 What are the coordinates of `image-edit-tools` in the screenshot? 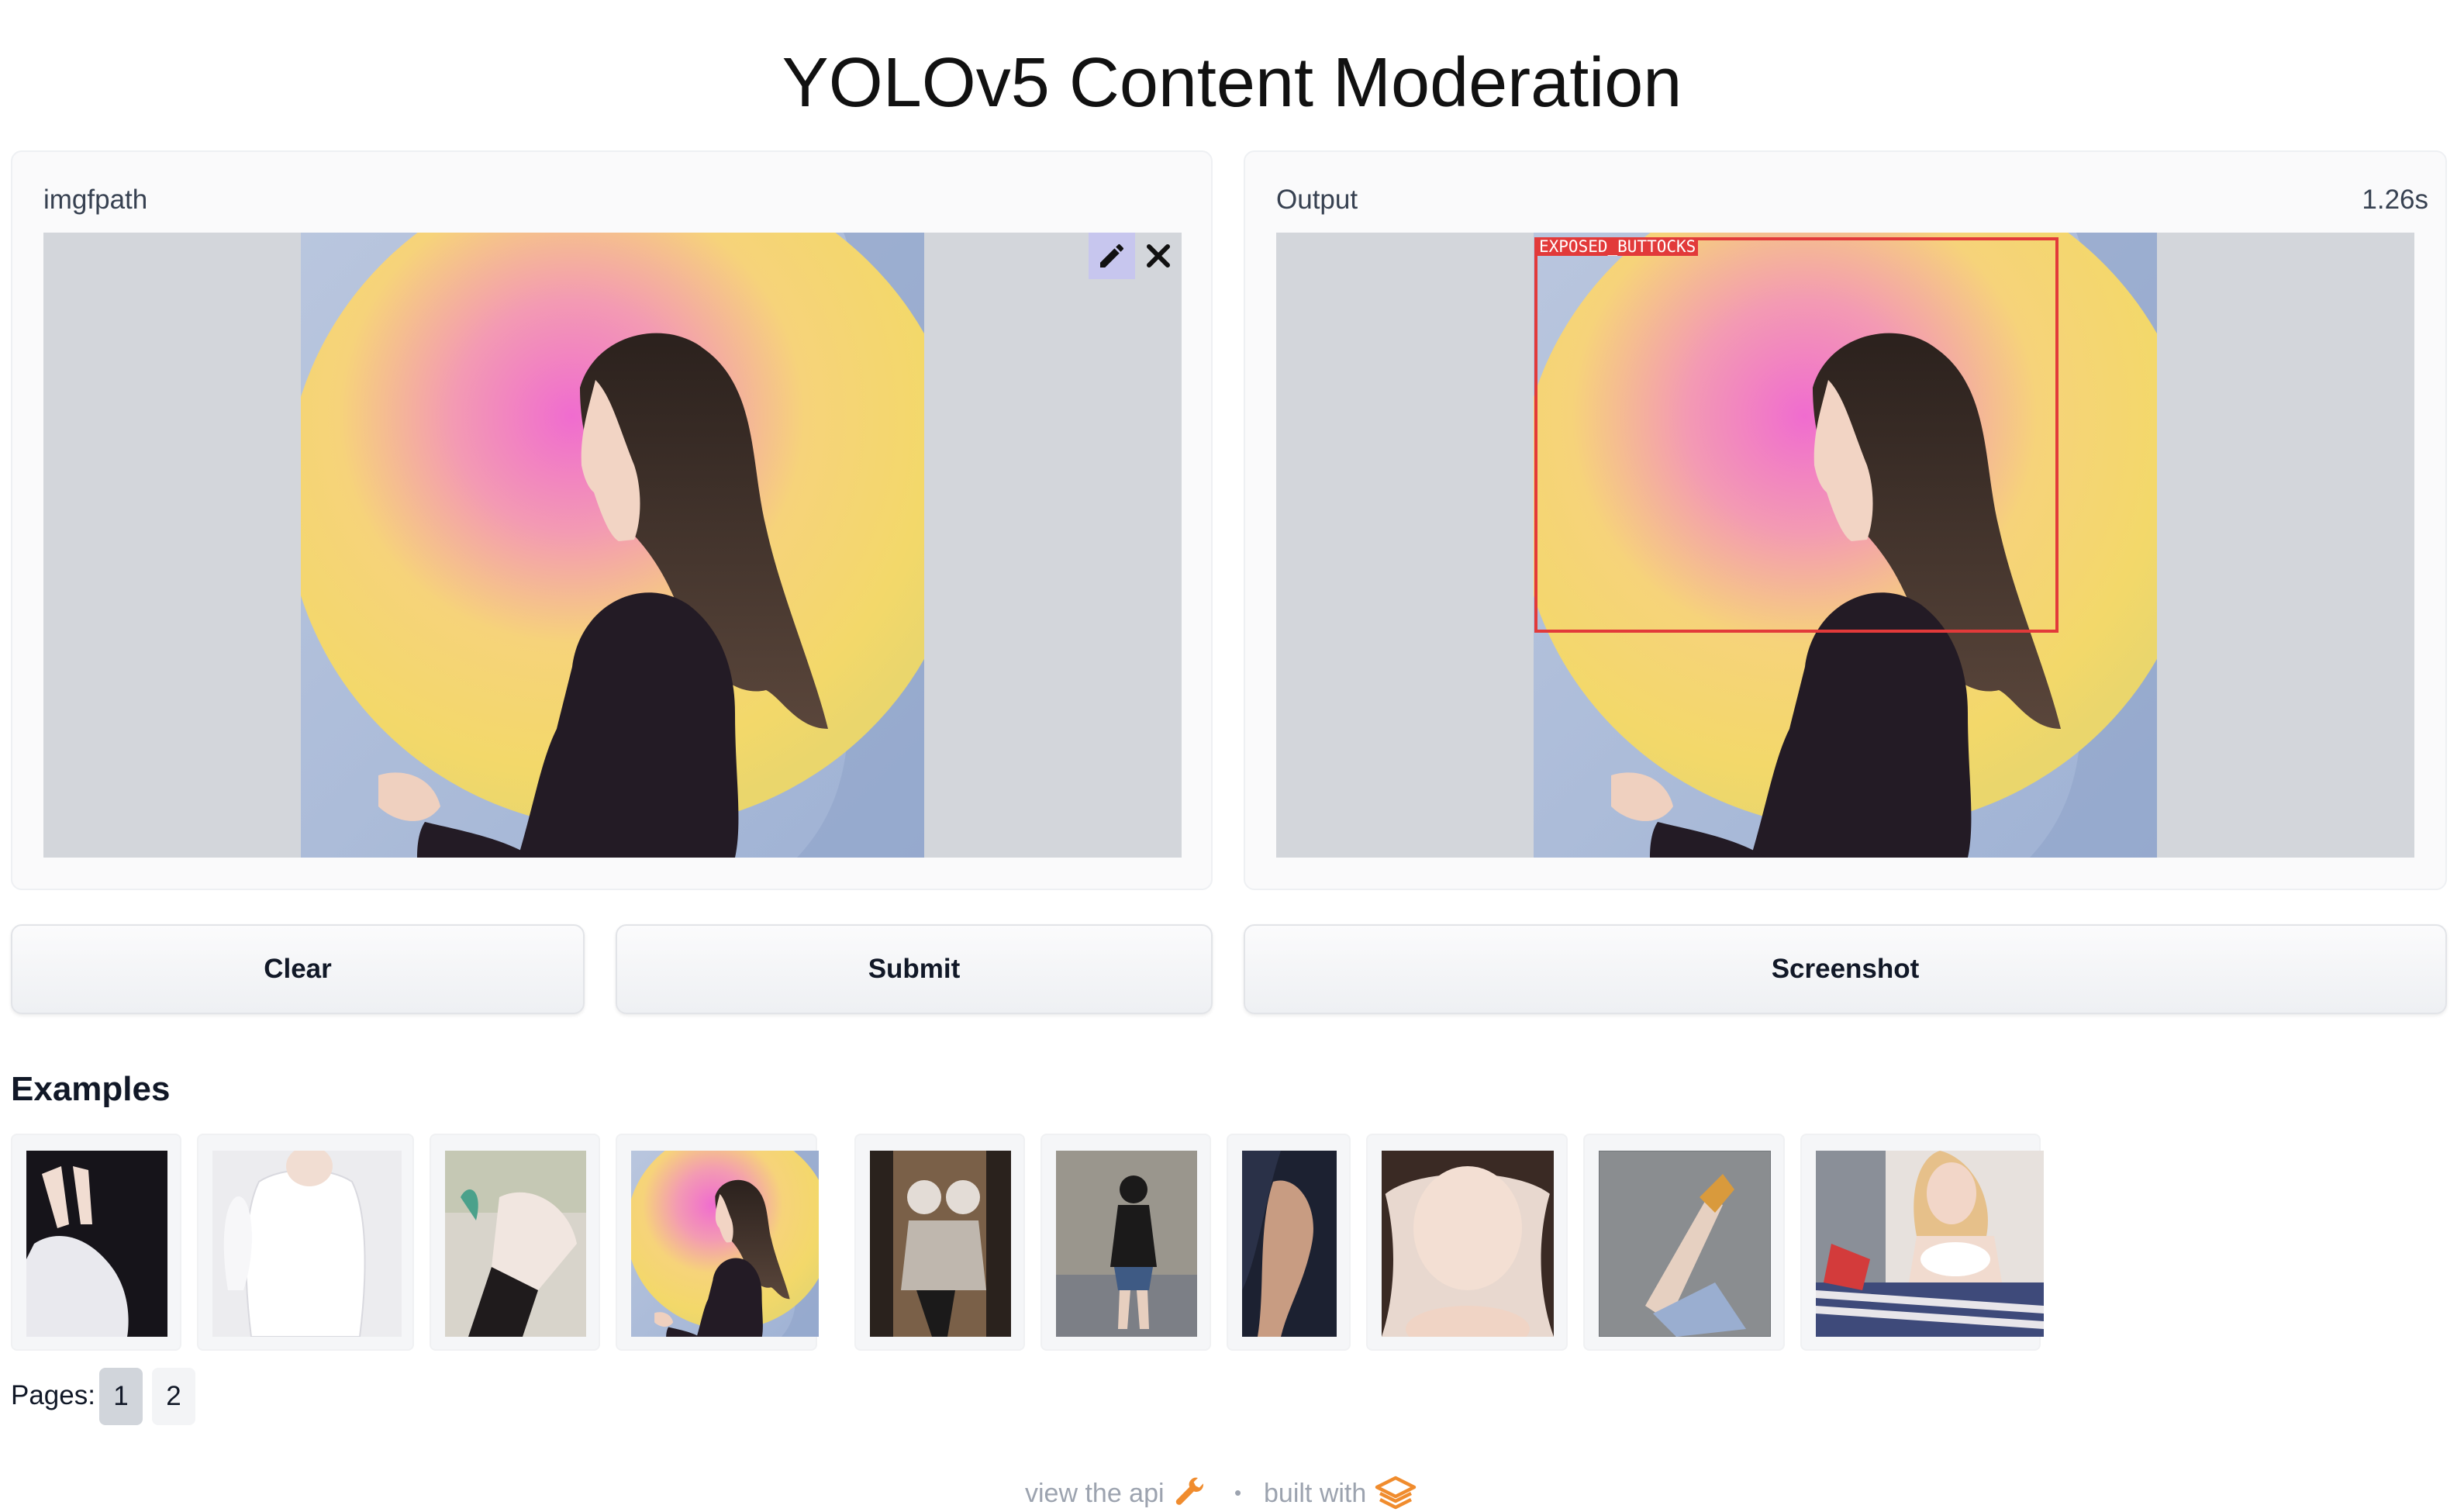 It's located at (1135, 256).